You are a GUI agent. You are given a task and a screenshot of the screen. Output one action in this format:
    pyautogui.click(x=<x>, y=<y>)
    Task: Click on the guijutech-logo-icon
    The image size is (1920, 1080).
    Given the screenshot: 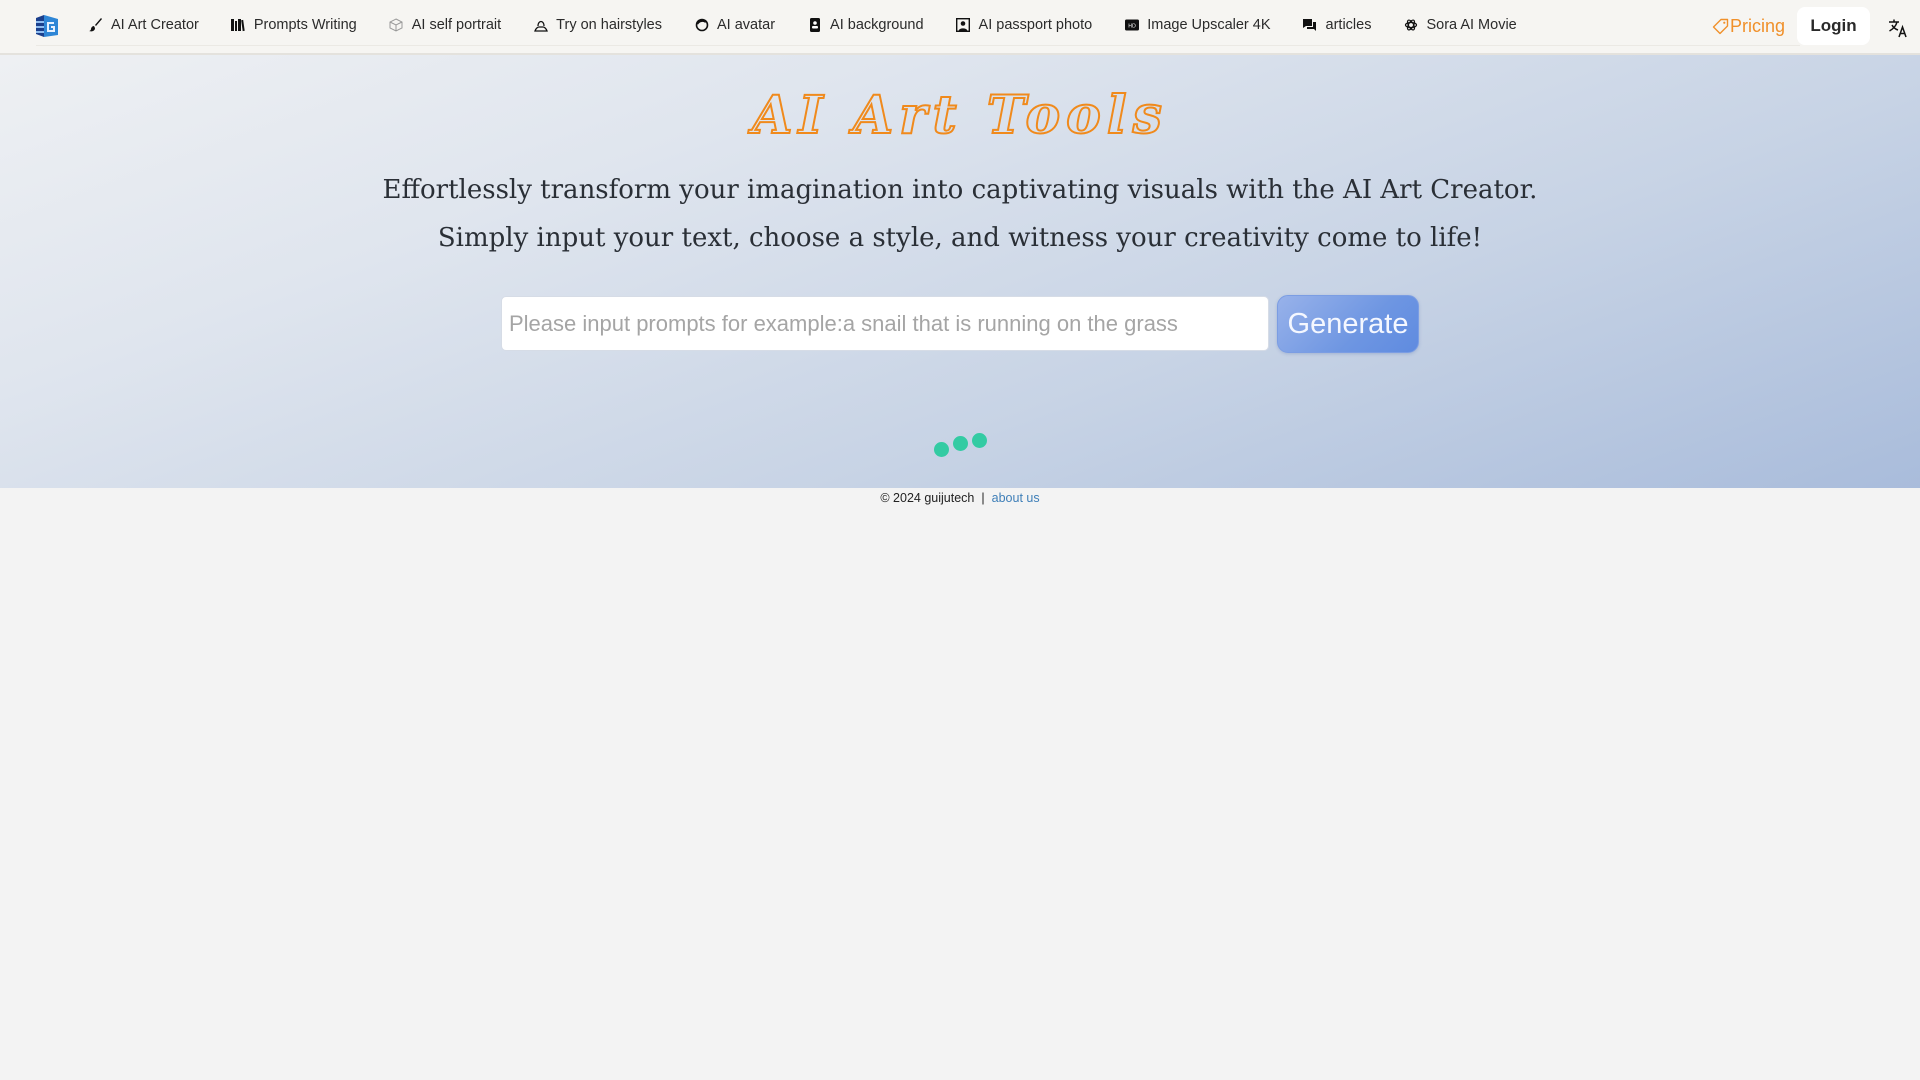 What is the action you would take?
    pyautogui.click(x=47, y=26)
    